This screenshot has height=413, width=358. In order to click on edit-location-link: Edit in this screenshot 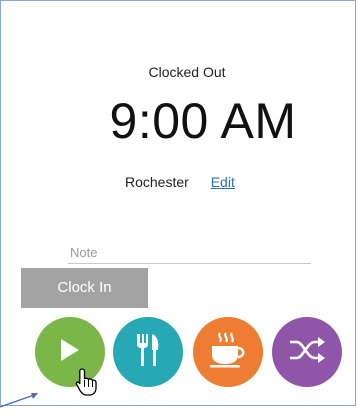, I will do `click(223, 182)`.